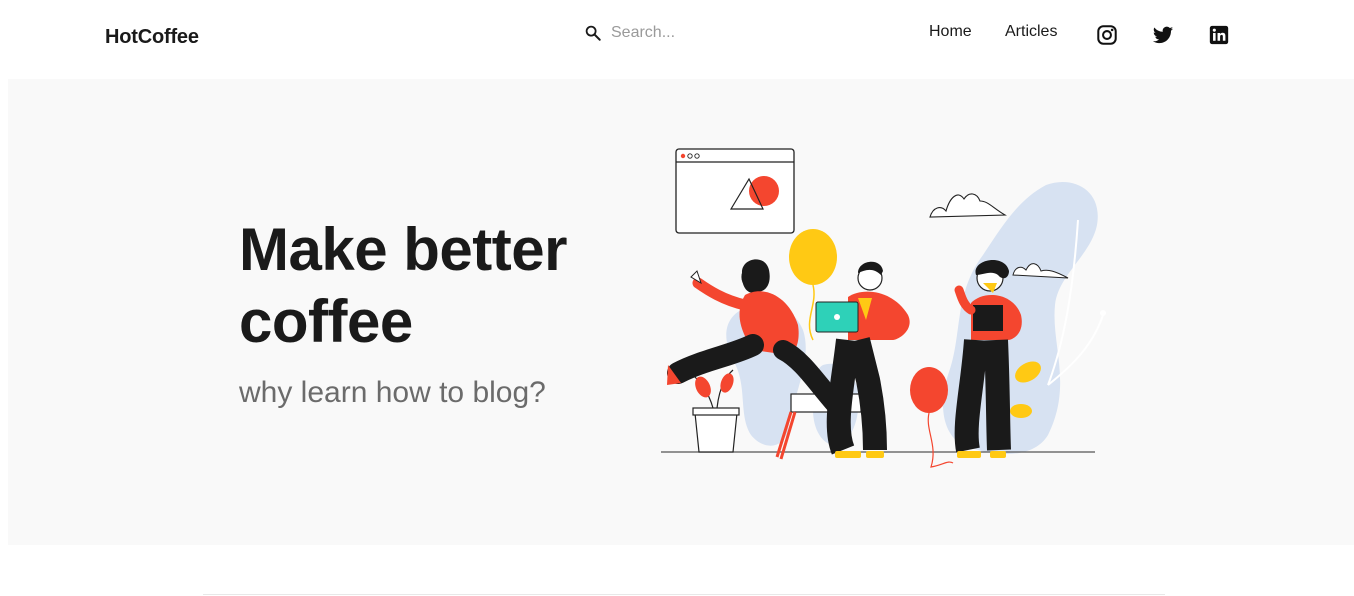 The height and width of the screenshot is (596, 1354). I want to click on brand-logo: HotCoffee, so click(152, 37).